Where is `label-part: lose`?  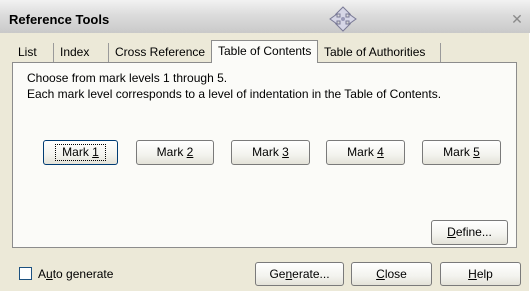
label-part: lose is located at coordinates (395, 274).